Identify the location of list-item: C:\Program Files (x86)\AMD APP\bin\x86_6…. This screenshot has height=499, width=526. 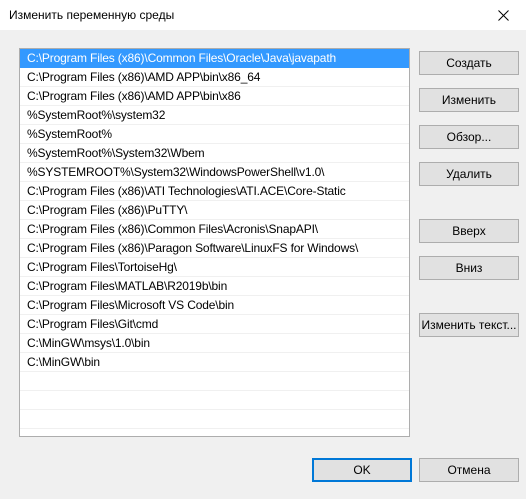
(214, 77).